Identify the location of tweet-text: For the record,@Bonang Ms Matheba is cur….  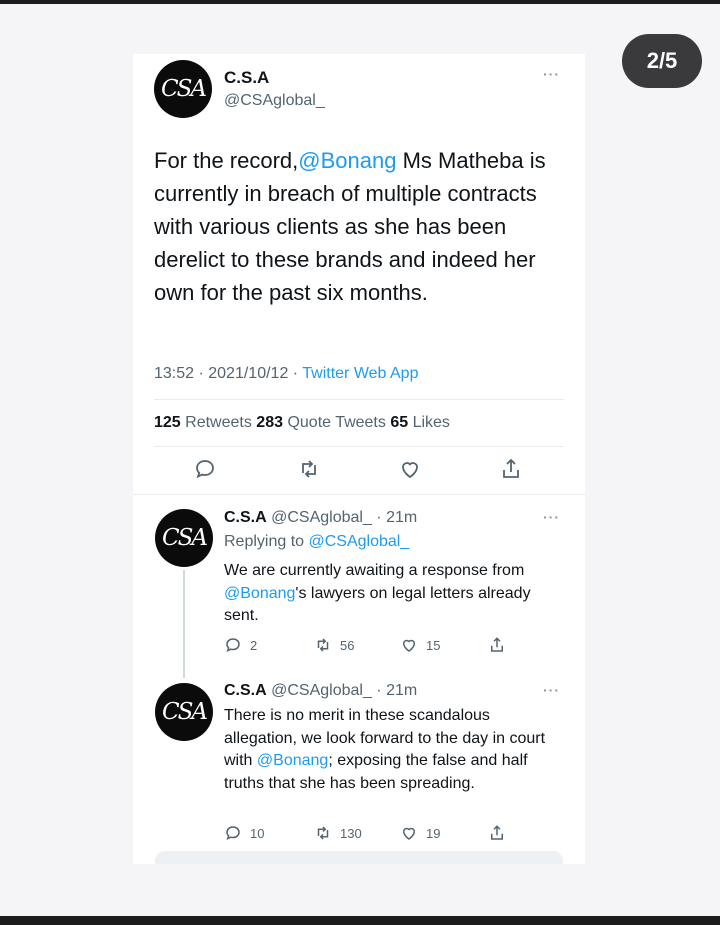
(364, 226).